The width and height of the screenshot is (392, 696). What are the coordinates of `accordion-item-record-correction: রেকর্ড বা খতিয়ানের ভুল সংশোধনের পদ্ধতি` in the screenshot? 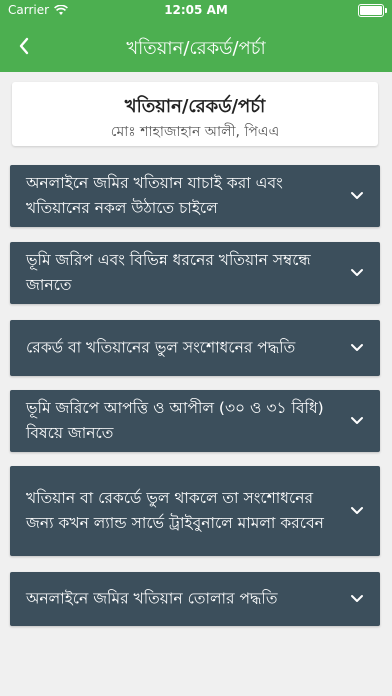 It's located at (195, 348).